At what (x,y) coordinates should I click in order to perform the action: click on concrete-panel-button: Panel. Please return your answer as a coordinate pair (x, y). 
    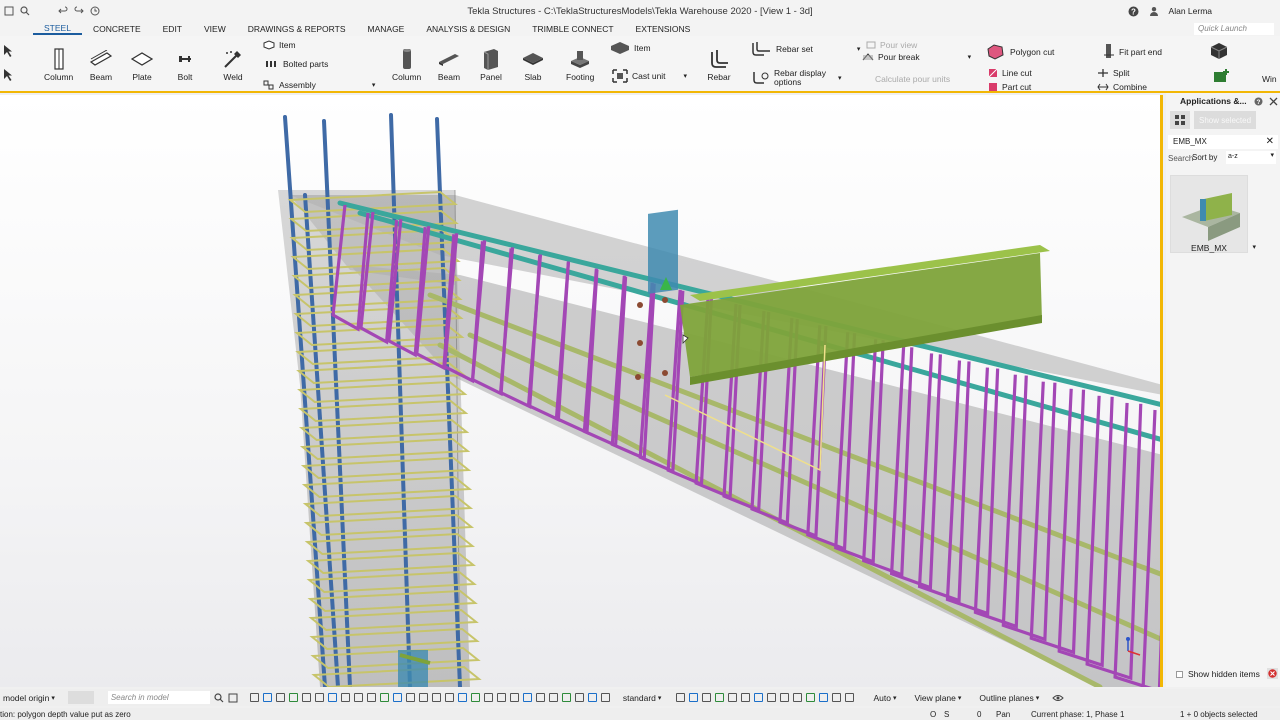
    Looking at the image, I should click on (491, 64).